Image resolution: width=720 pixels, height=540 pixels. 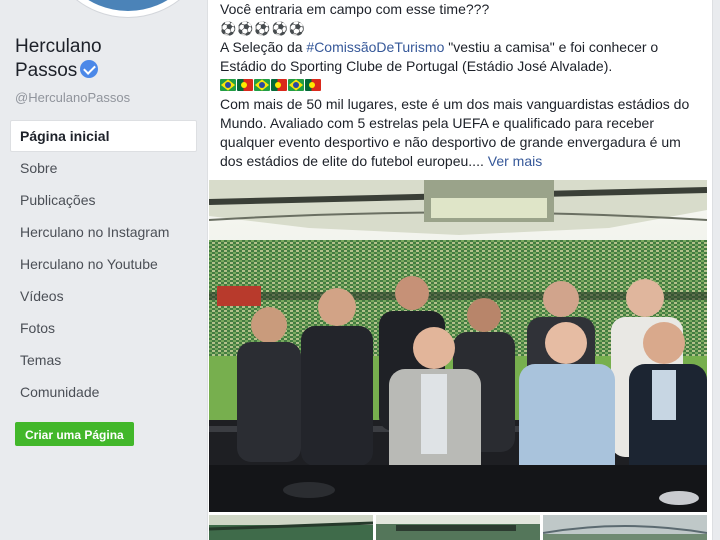 I want to click on page-name-line2: Passos, so click(x=46, y=70).